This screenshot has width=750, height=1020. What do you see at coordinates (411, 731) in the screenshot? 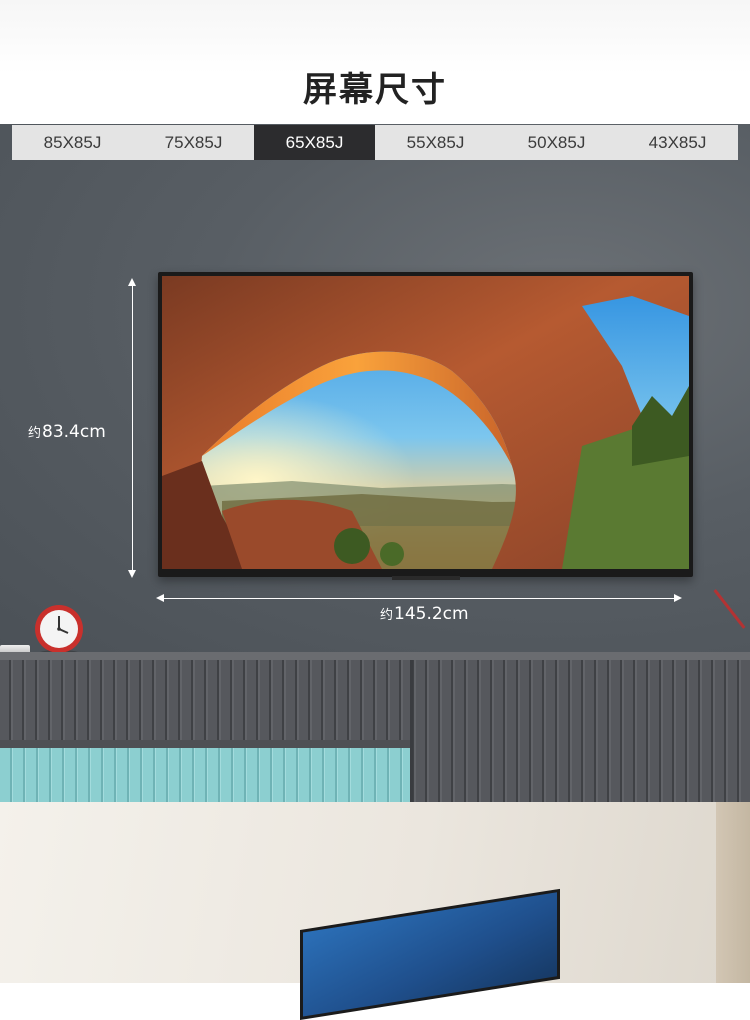
I see `cabinet-divider` at bounding box center [411, 731].